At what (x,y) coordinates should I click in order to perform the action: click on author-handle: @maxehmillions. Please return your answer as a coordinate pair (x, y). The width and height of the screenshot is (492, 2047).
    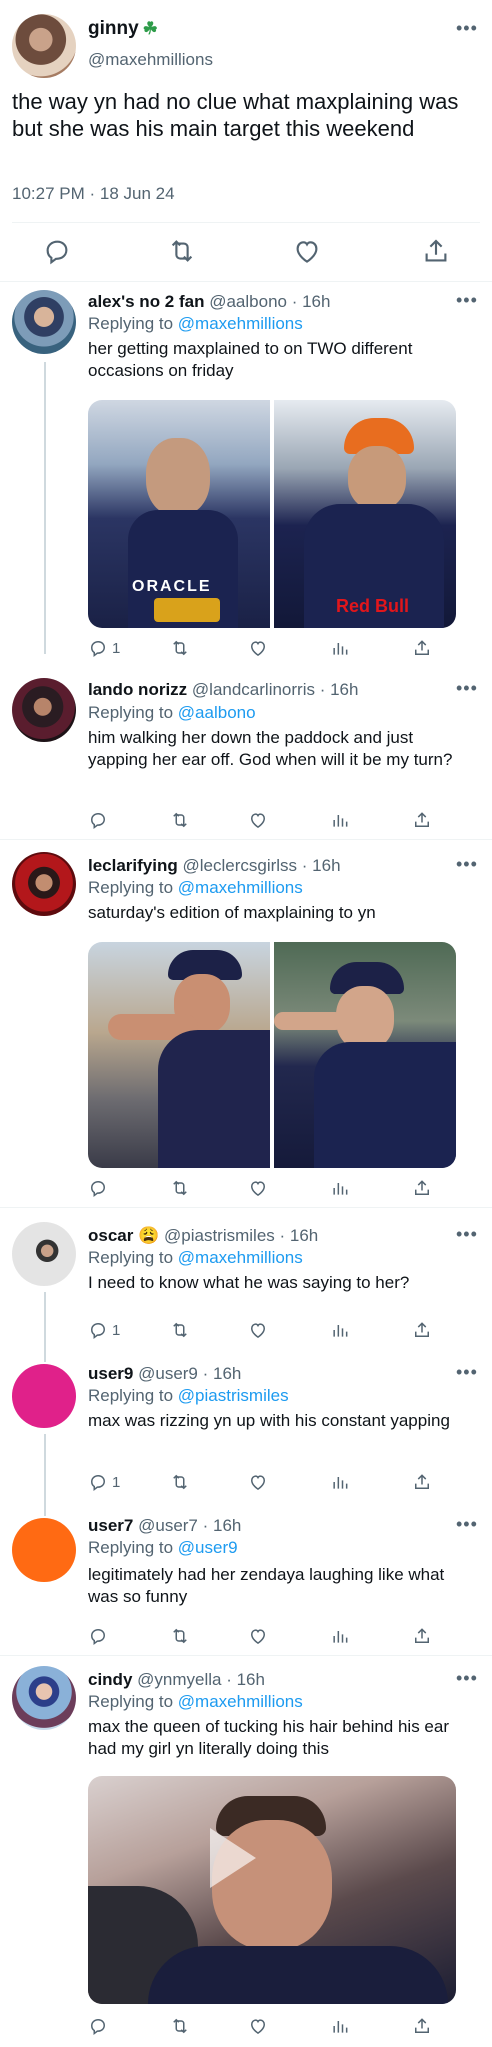
    Looking at the image, I should click on (150, 60).